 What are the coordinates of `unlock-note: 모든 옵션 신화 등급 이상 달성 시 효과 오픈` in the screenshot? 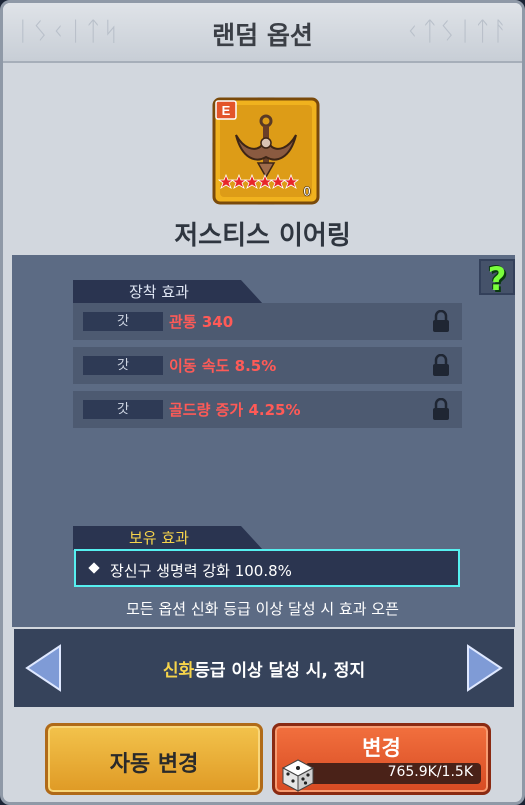 It's located at (262, 609).